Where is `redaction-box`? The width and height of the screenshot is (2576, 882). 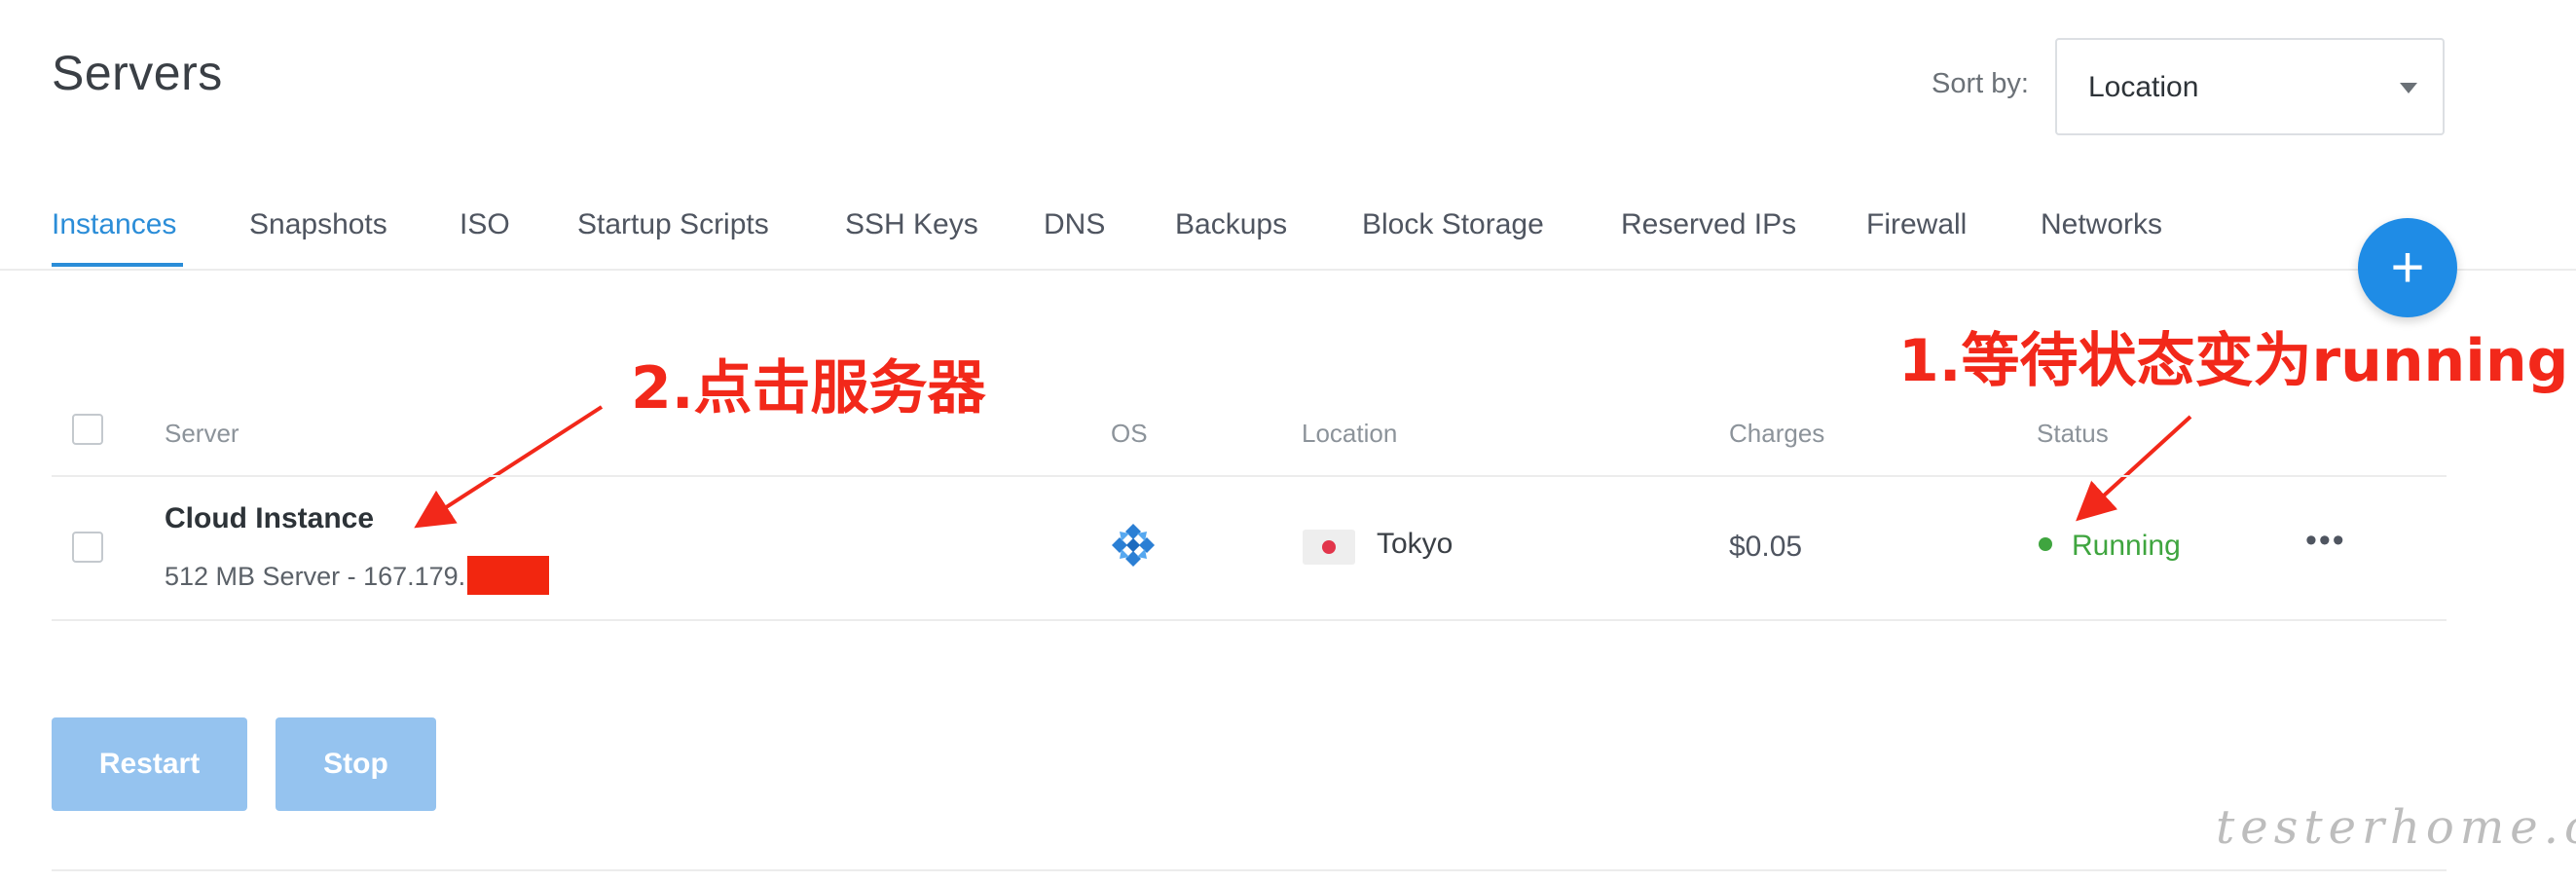 redaction-box is located at coordinates (508, 575).